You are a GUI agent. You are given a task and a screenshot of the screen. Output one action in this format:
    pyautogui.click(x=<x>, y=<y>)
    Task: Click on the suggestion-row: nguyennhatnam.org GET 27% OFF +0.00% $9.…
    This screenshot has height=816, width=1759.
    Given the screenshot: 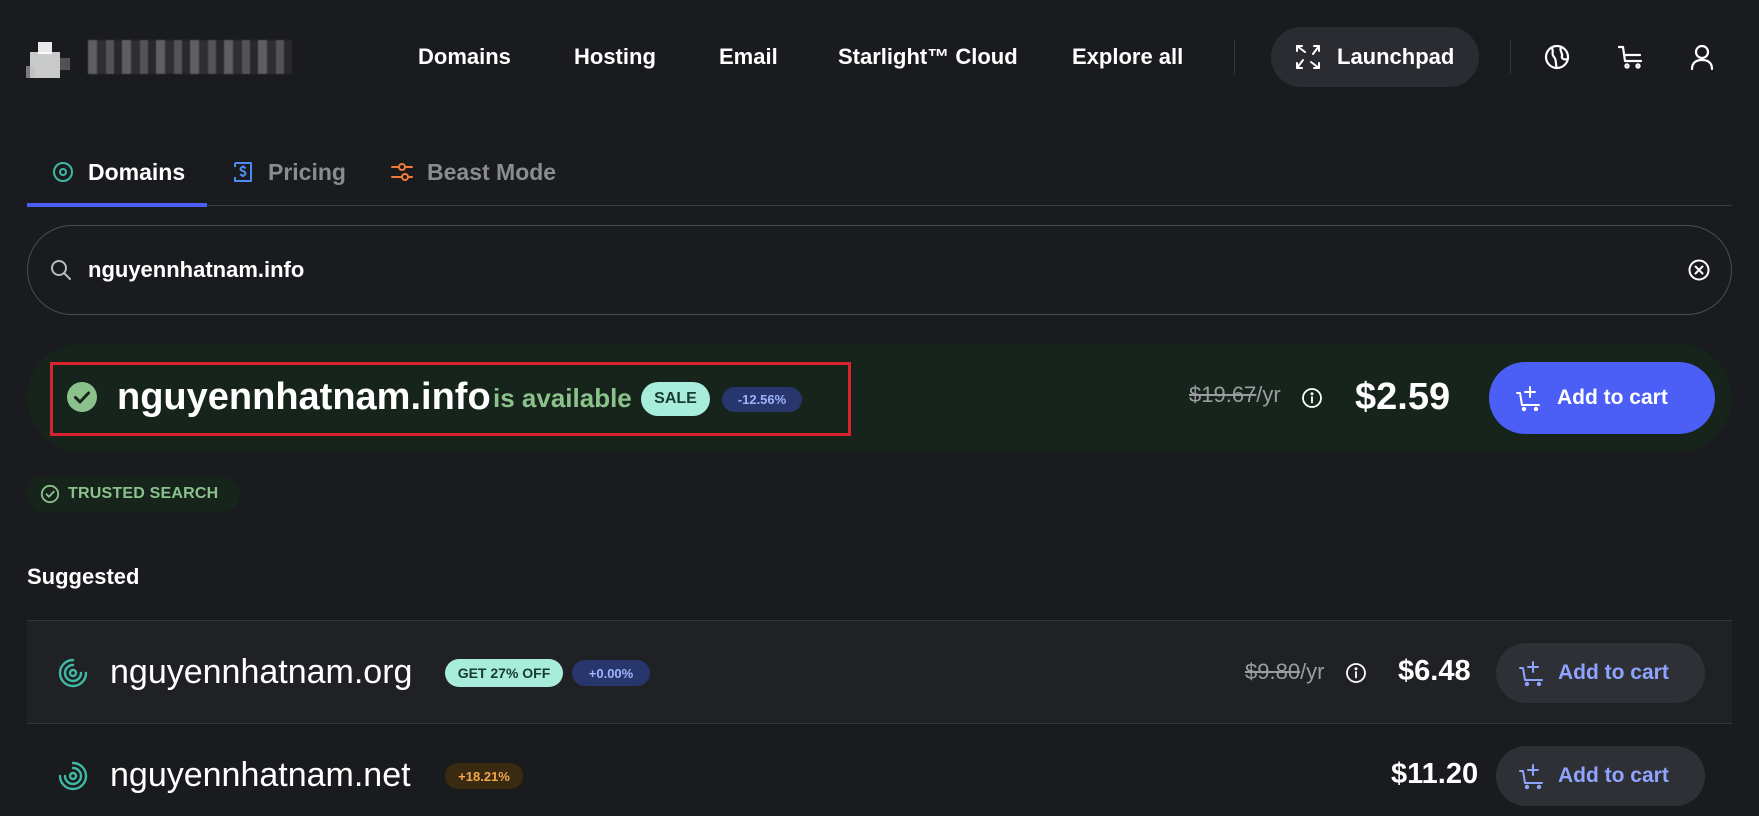 What is the action you would take?
    pyautogui.click(x=879, y=672)
    